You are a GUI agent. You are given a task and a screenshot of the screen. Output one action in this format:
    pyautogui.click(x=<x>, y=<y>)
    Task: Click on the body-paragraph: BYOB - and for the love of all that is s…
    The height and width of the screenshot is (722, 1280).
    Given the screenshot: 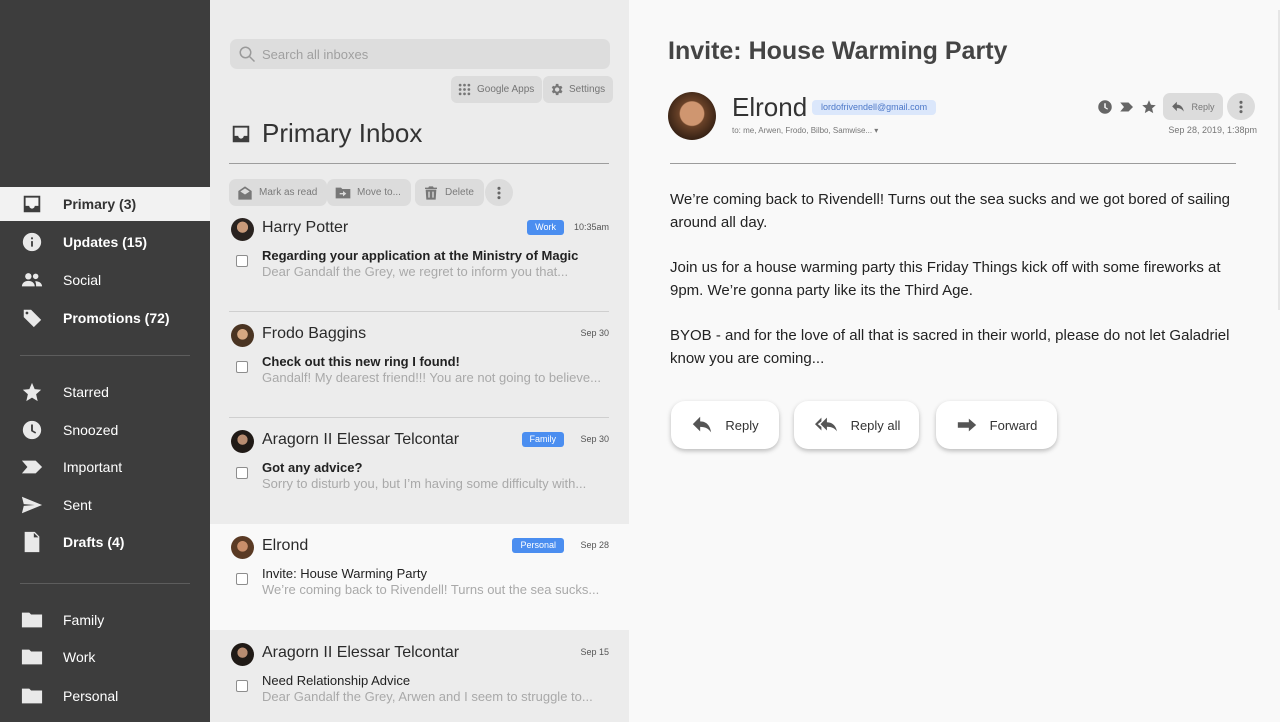 What is the action you would take?
    pyautogui.click(x=950, y=347)
    